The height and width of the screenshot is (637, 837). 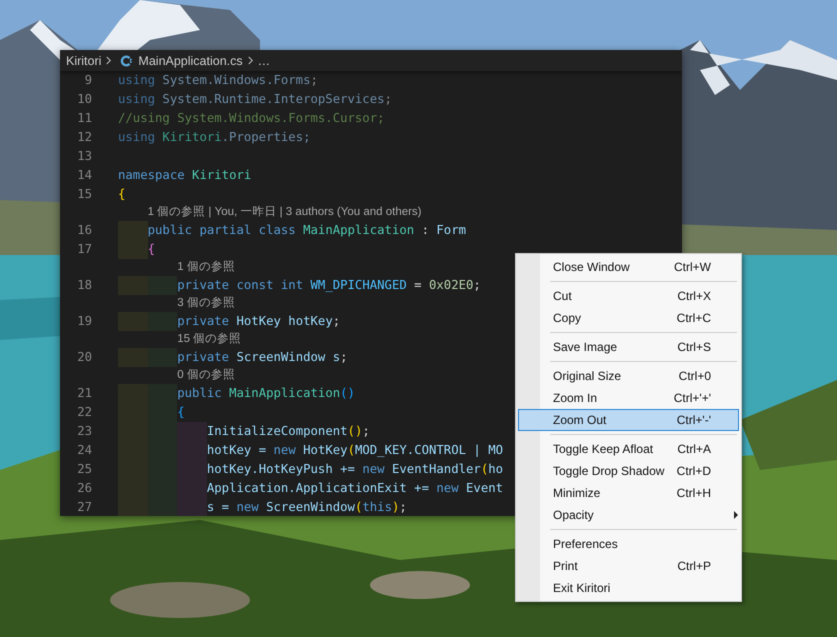 I want to click on code-line: //using System.Windows.Forms.Cursor;, so click(x=251, y=118).